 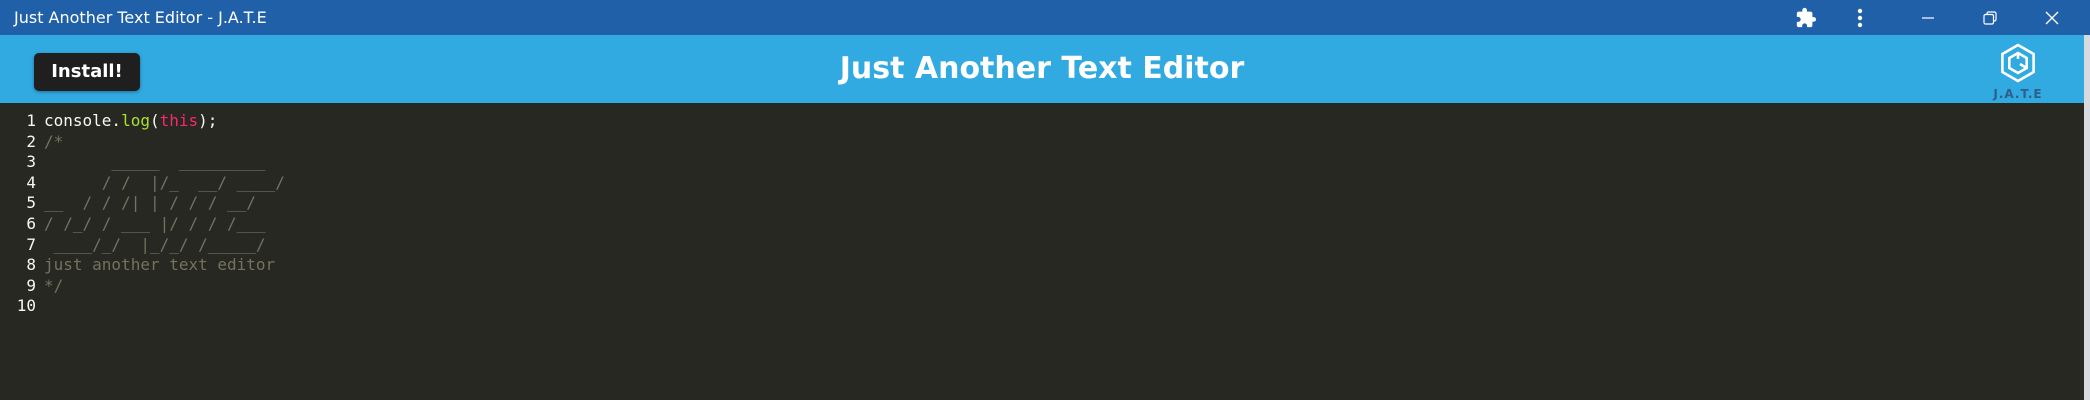 I want to click on code-text: /*, so click(x=53, y=142).